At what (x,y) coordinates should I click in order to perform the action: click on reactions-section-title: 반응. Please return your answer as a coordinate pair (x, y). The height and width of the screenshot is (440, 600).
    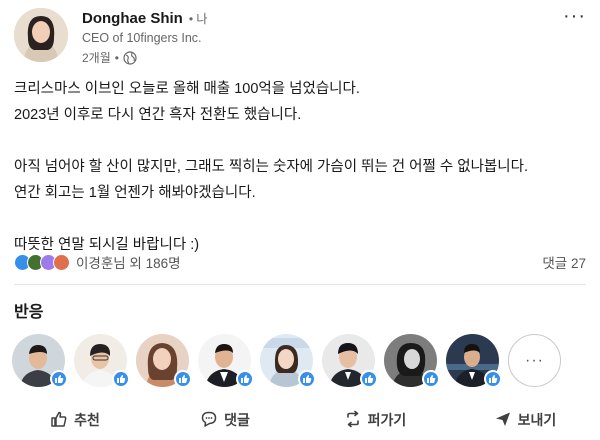
    Looking at the image, I should click on (29, 312).